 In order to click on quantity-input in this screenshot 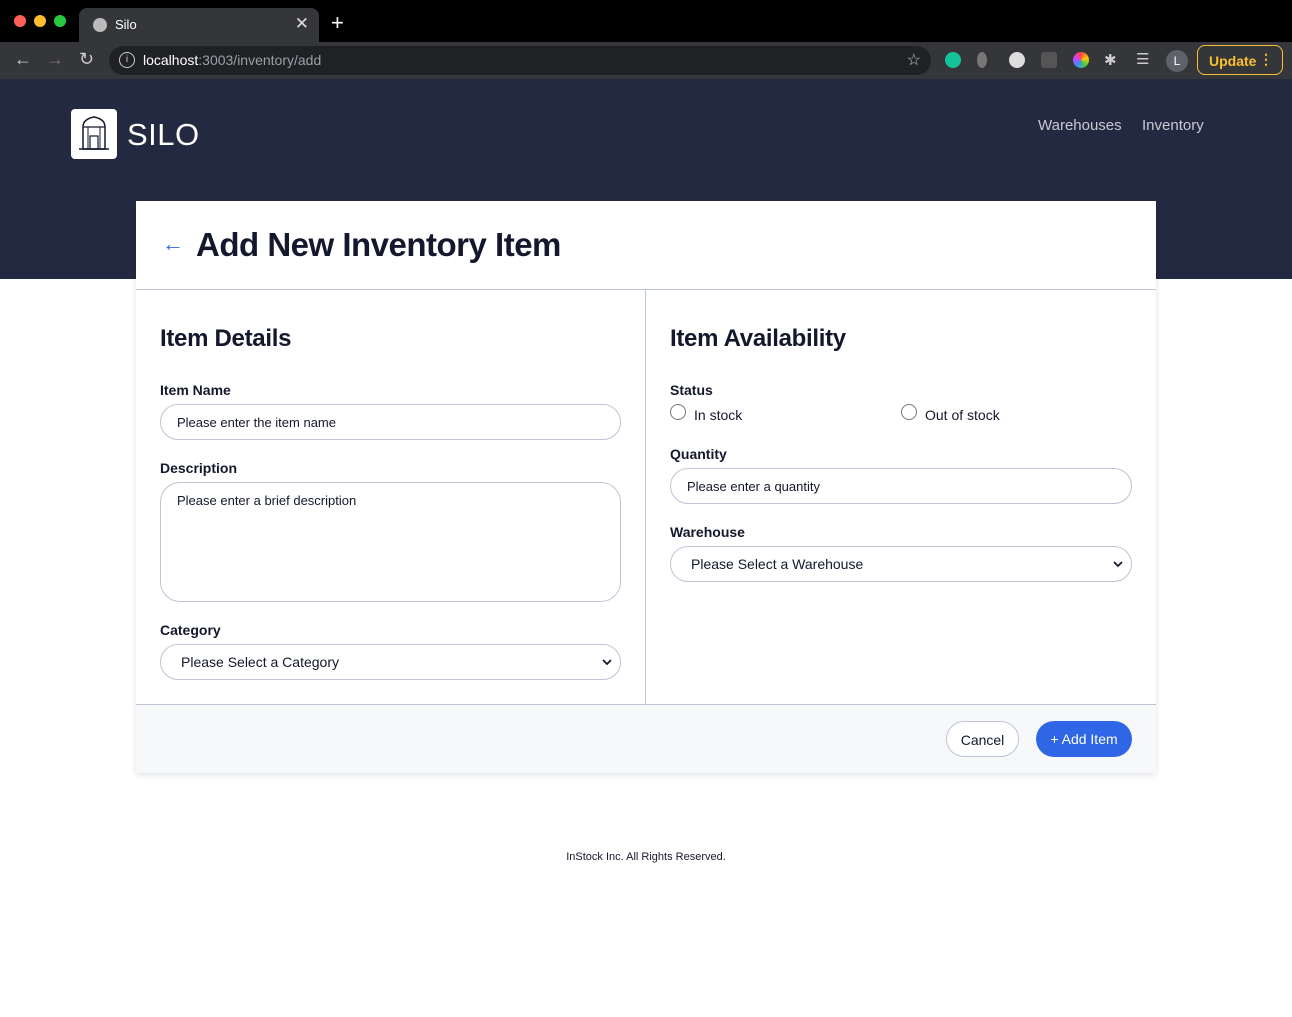, I will do `click(901, 486)`.